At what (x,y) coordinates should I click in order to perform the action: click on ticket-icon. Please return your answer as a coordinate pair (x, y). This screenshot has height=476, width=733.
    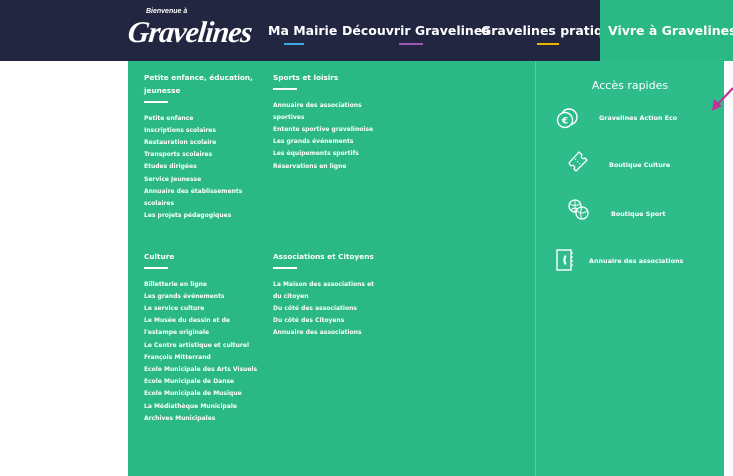
    Looking at the image, I should click on (578, 161).